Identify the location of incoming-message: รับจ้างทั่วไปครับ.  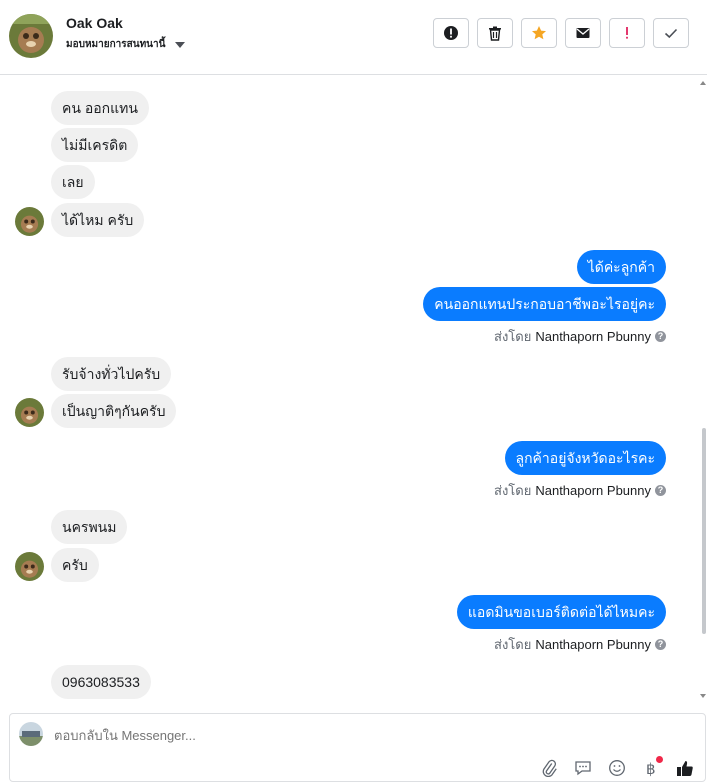
(111, 374).